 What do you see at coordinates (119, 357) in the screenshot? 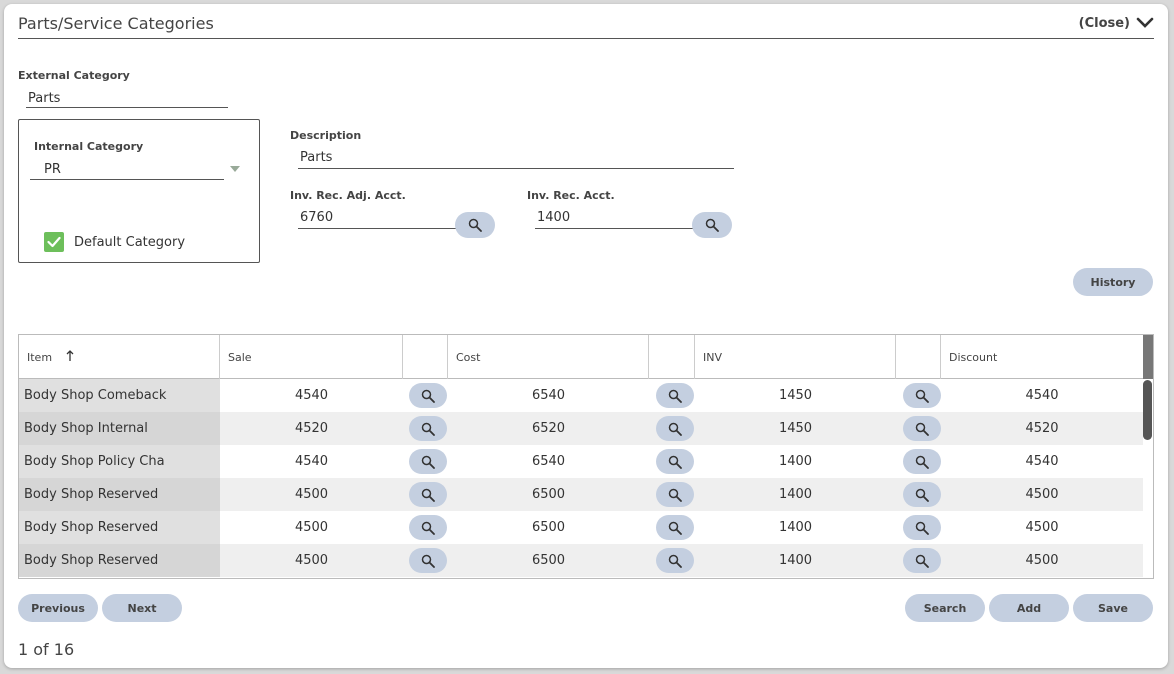
I see `column-header-item: Item` at bounding box center [119, 357].